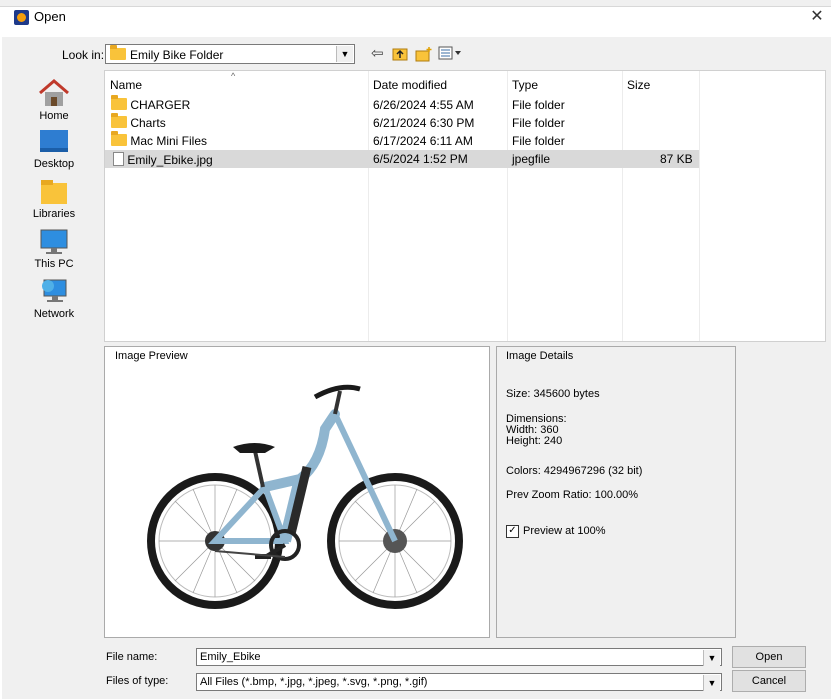  I want to click on place-desktop: Desktop, so click(54, 149).